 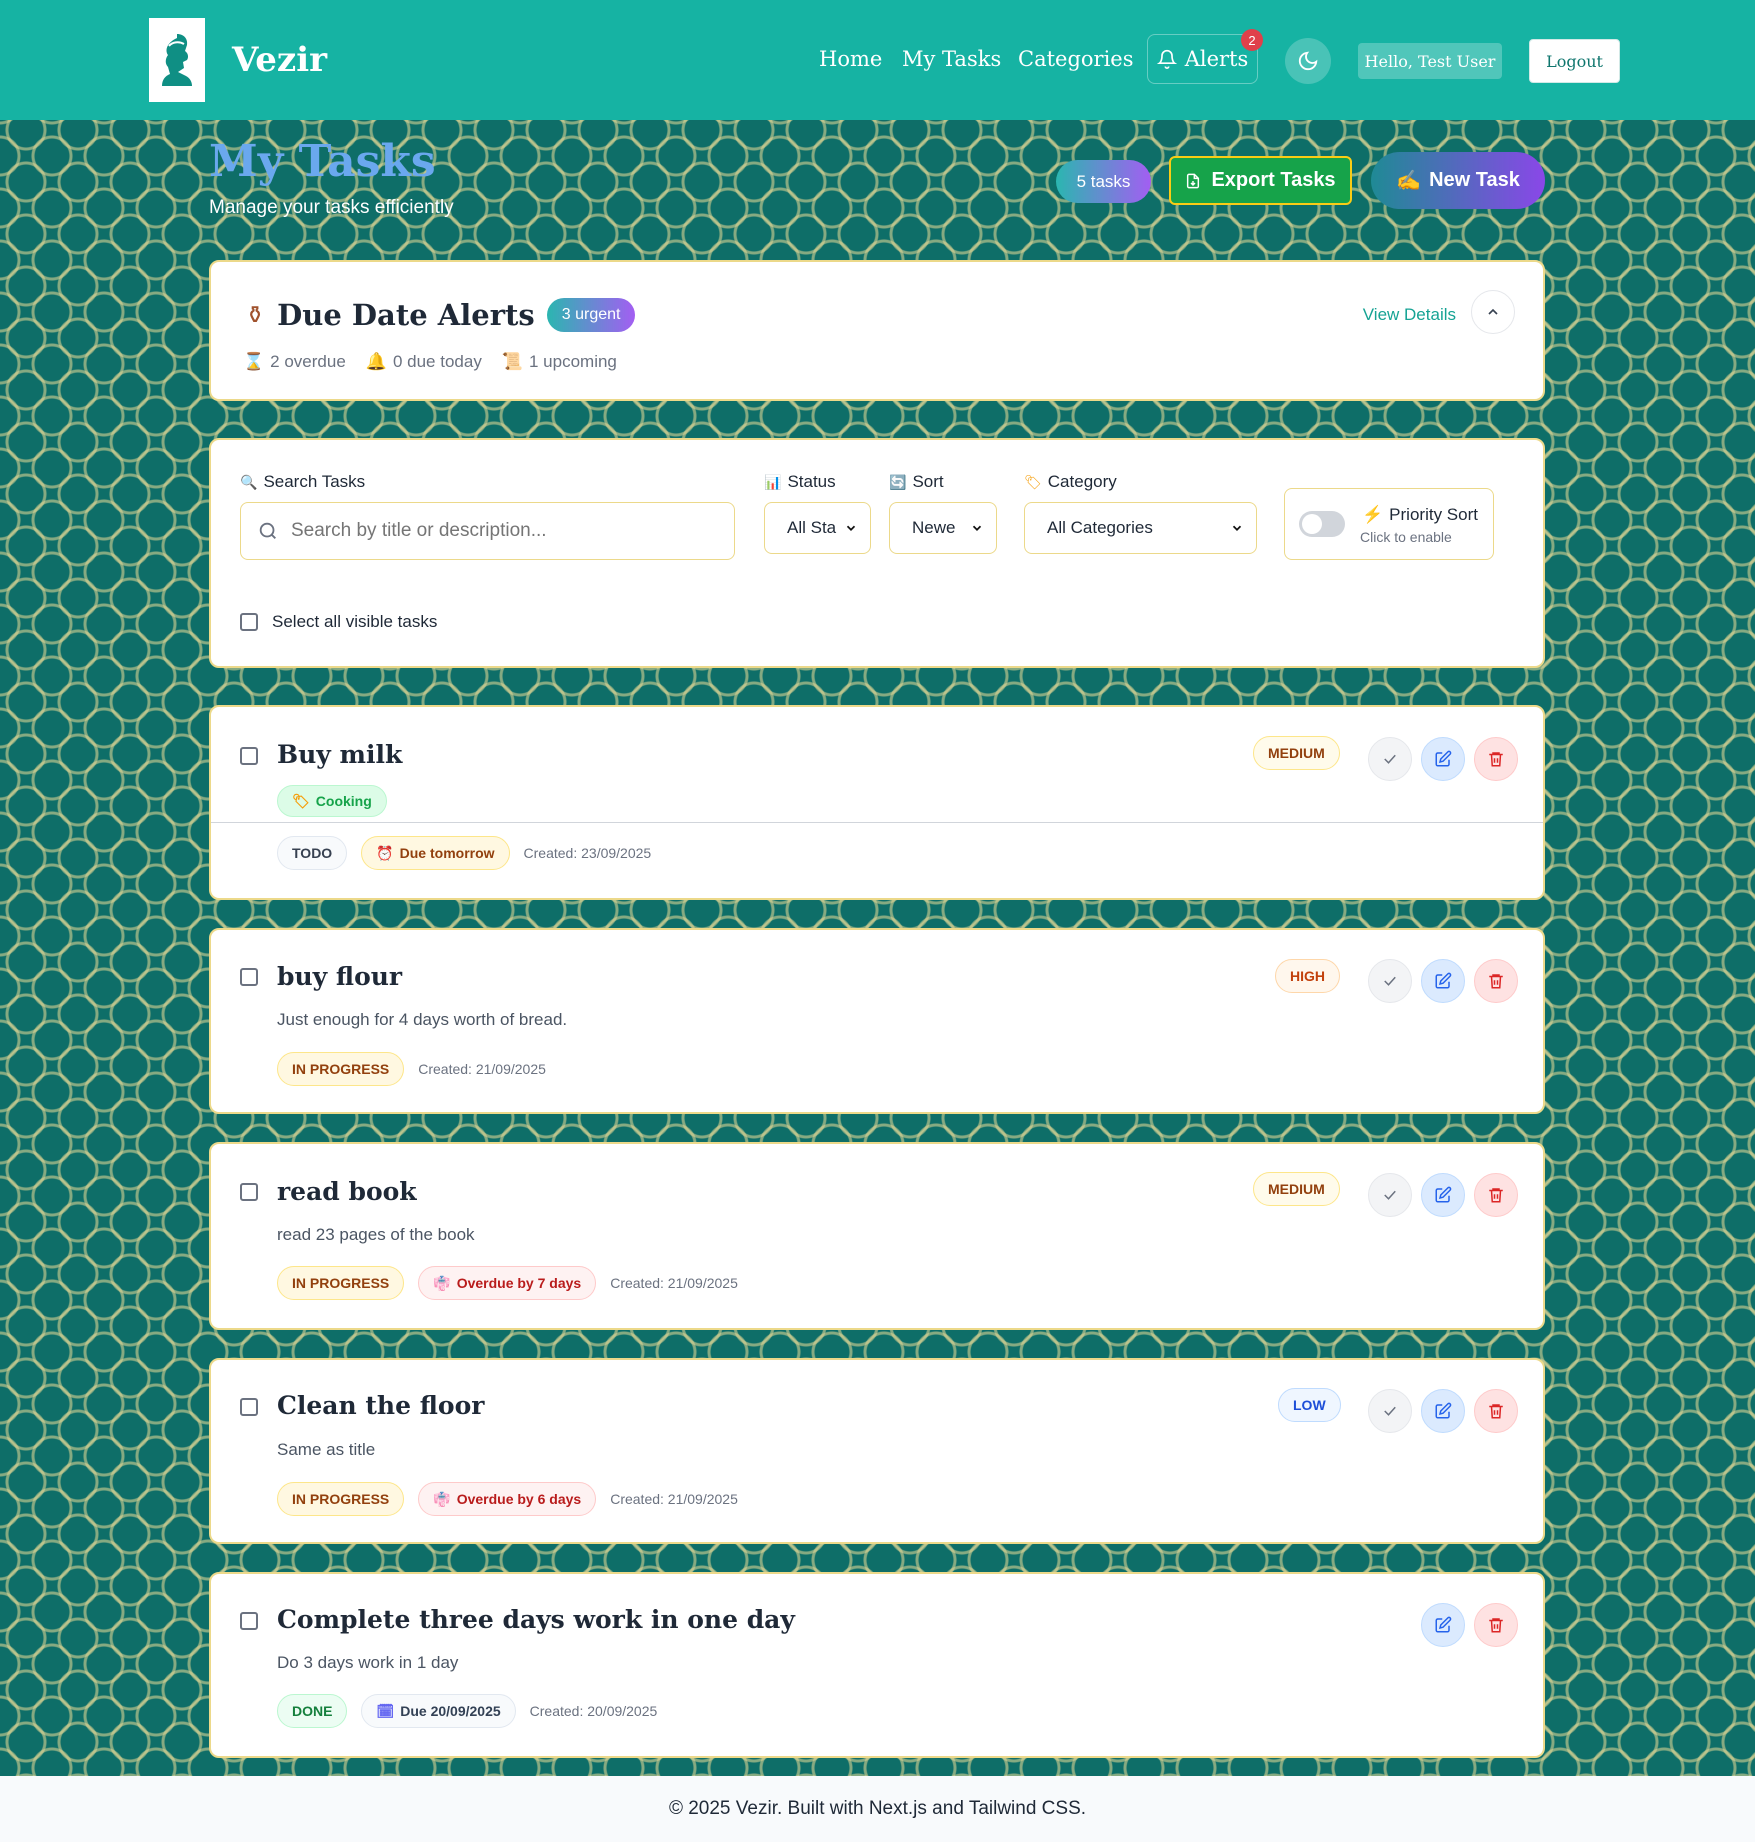 I want to click on sort-label: 🔄 Sort, so click(x=916, y=481).